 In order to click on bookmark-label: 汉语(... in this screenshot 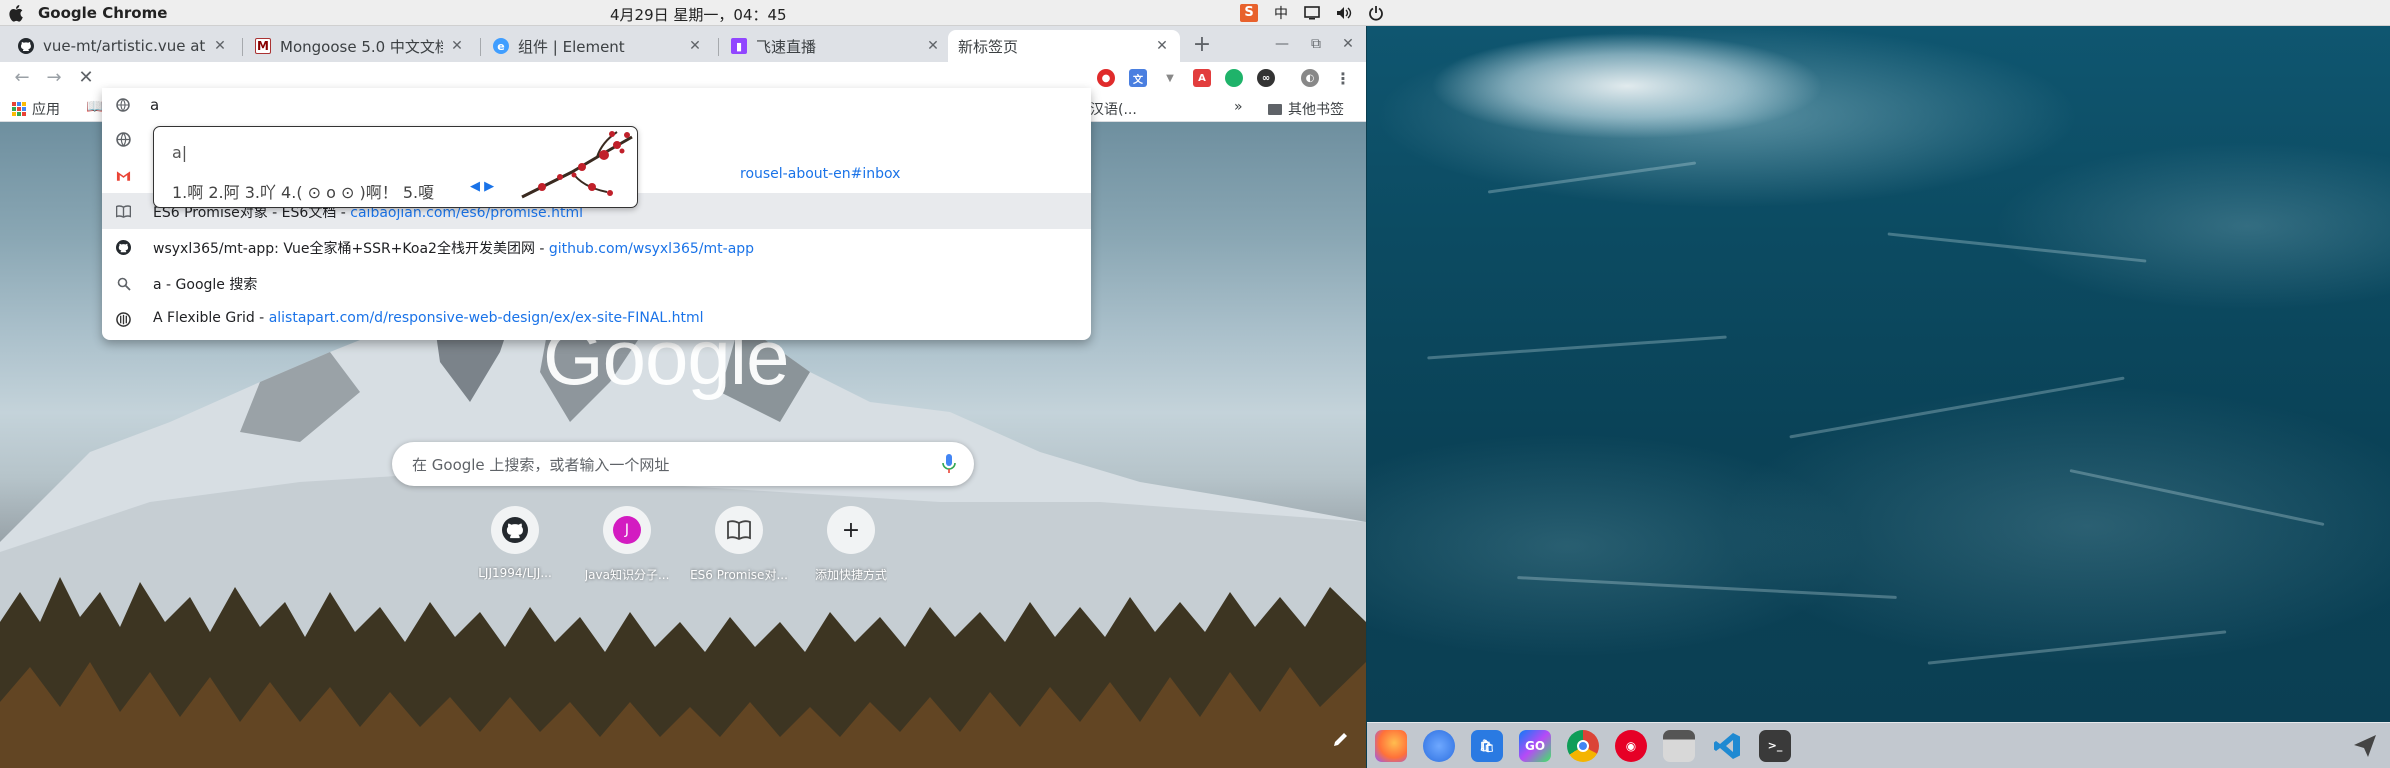, I will do `click(1113, 110)`.